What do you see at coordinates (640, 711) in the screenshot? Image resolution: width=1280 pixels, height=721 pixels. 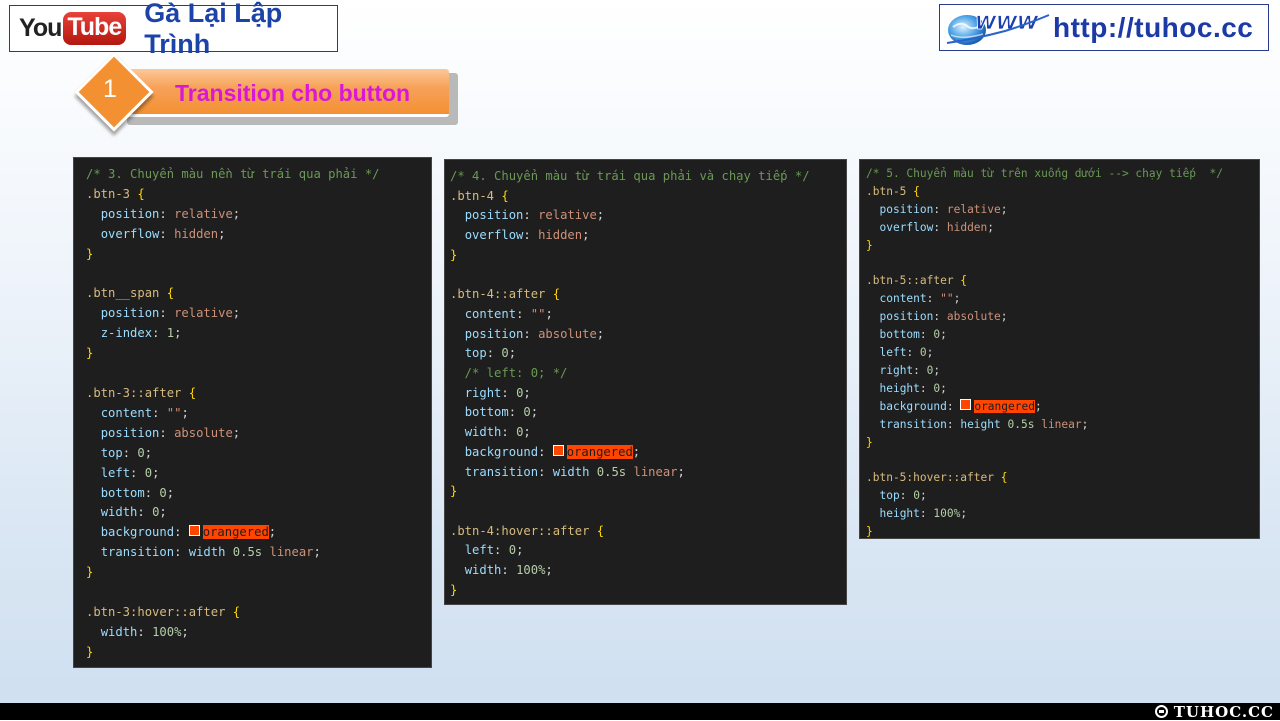 I see `bottom-bar: TUHOC.CC` at bounding box center [640, 711].